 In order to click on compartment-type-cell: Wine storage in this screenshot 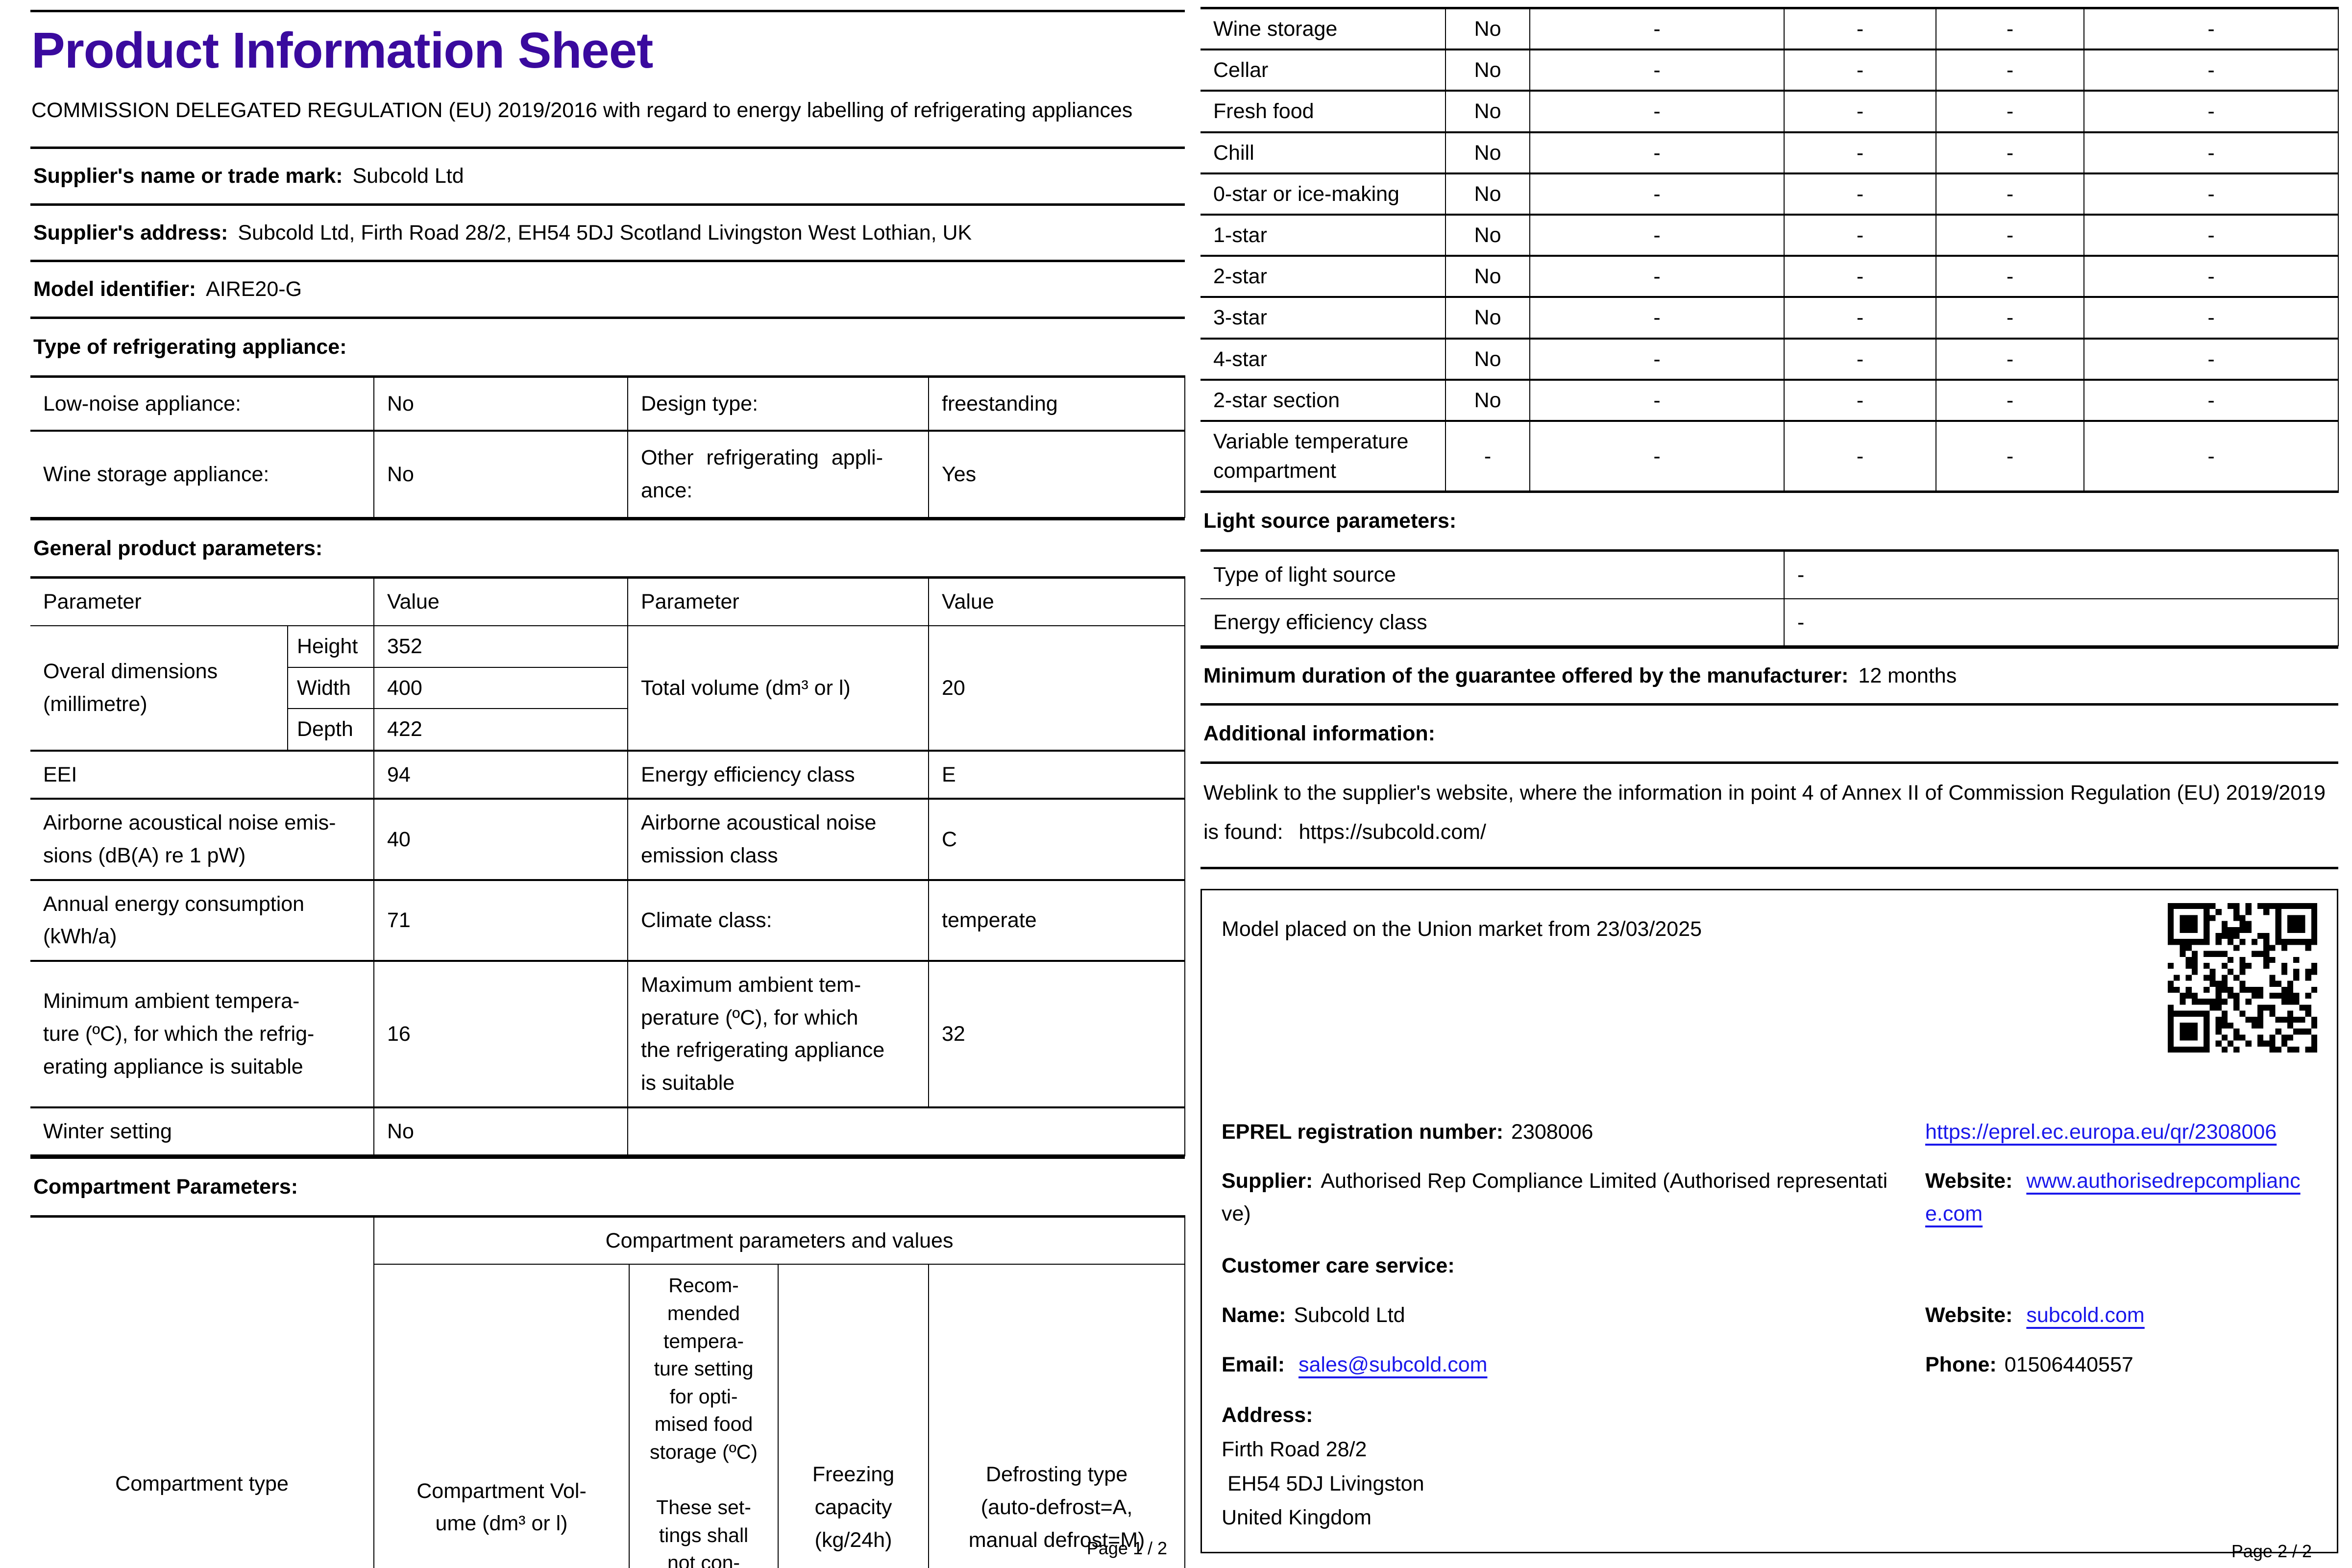, I will do `click(1323, 28)`.